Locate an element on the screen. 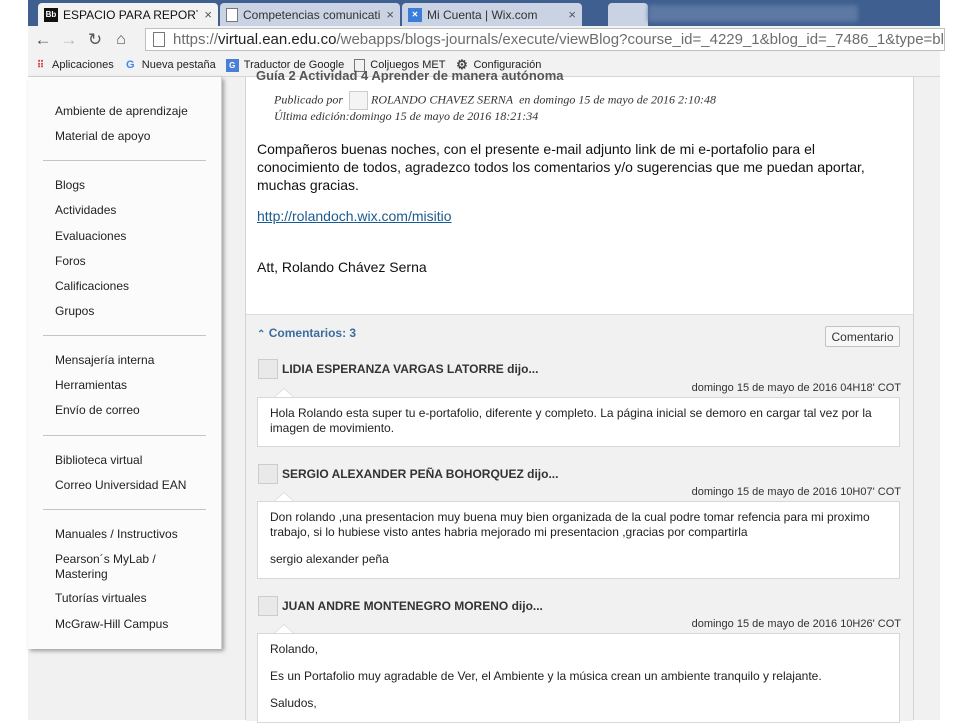 Image resolution: width=960 pixels, height=723 pixels. translate-icon: G is located at coordinates (232, 65).